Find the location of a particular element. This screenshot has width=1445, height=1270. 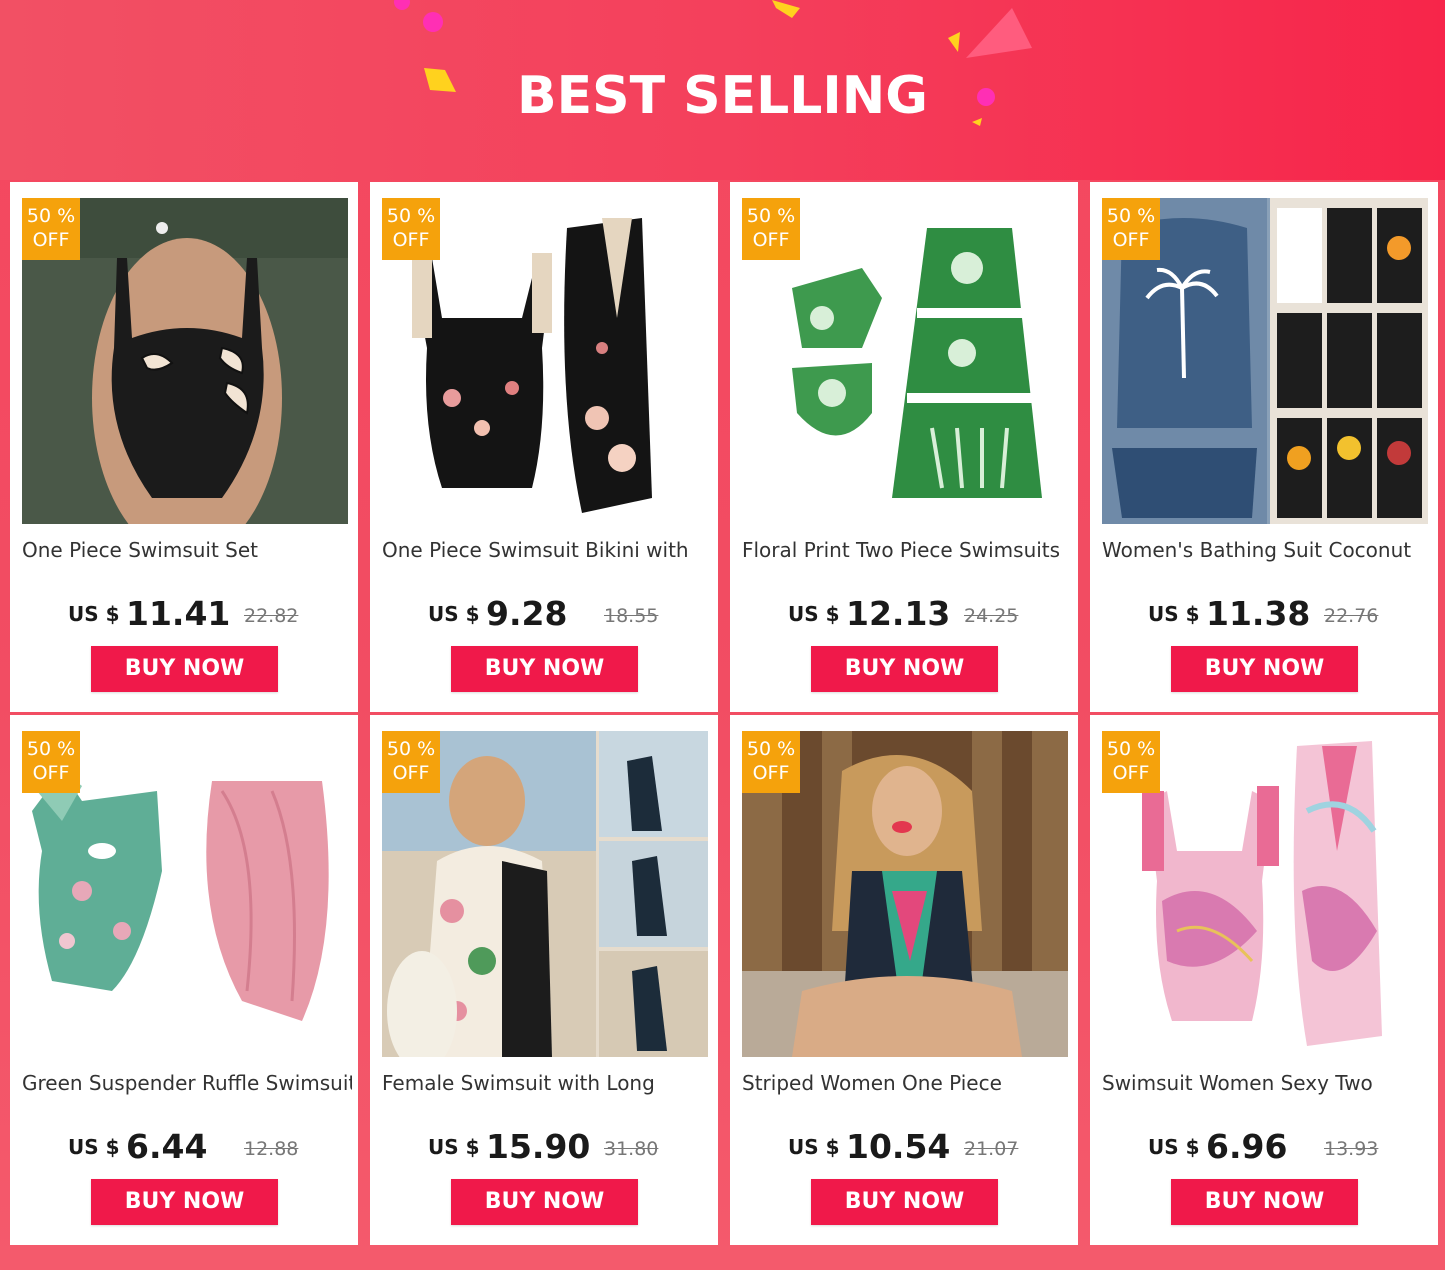

original-price: 22.82 is located at coordinates (271, 616).